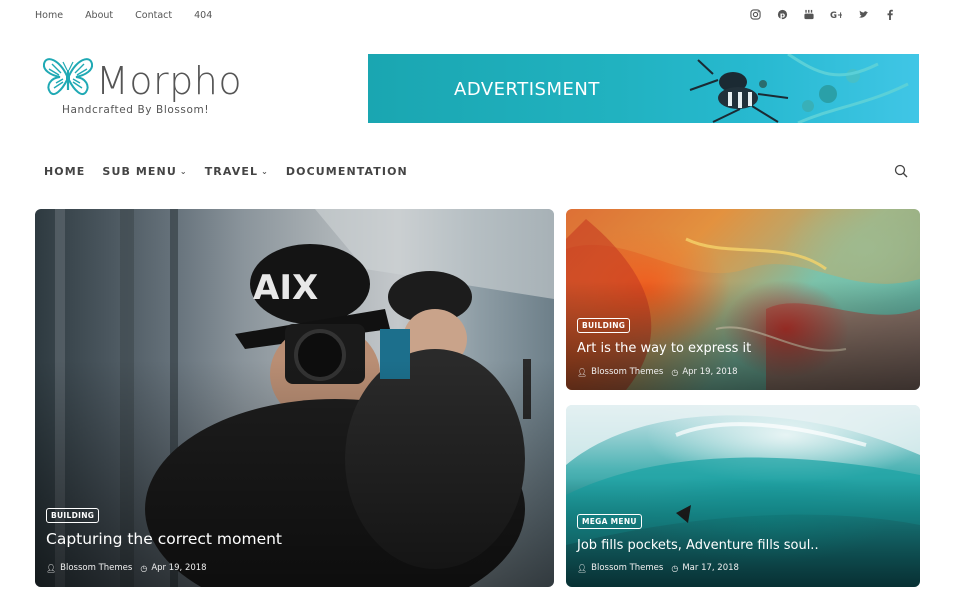 Image resolution: width=954 pixels, height=600 pixels. What do you see at coordinates (477, 15) in the screenshot?
I see `top-bar: Home About Contact 404 p G+` at bounding box center [477, 15].